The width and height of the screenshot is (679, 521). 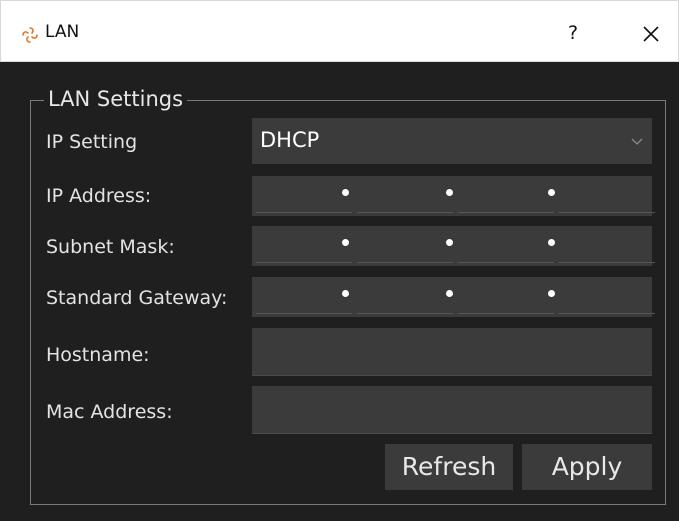 I want to click on mac-address-label: Mac Address:, so click(x=109, y=412).